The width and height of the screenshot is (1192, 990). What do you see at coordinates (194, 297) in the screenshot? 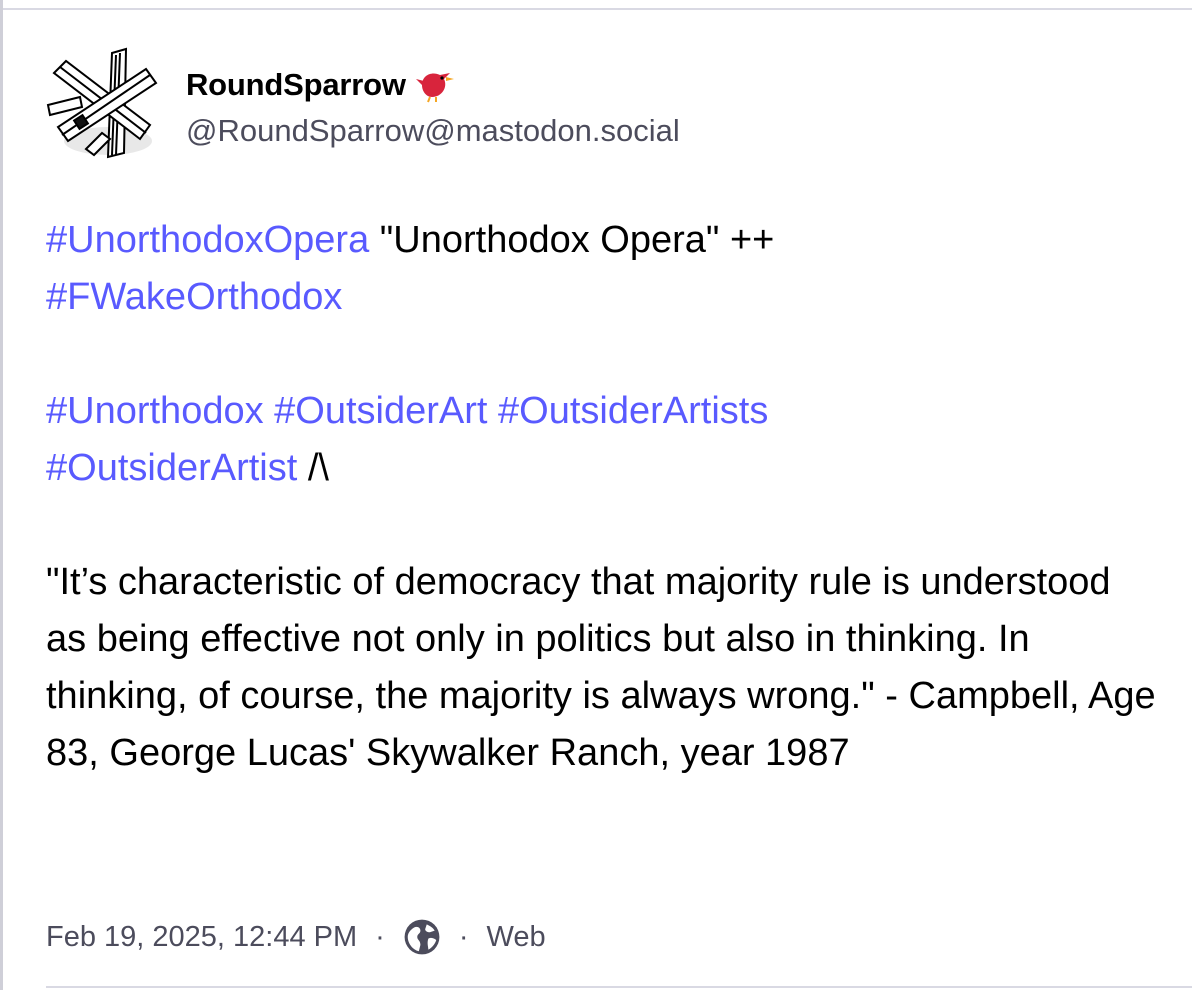
I see `hashtag-link: #FWakeOrthodox` at bounding box center [194, 297].